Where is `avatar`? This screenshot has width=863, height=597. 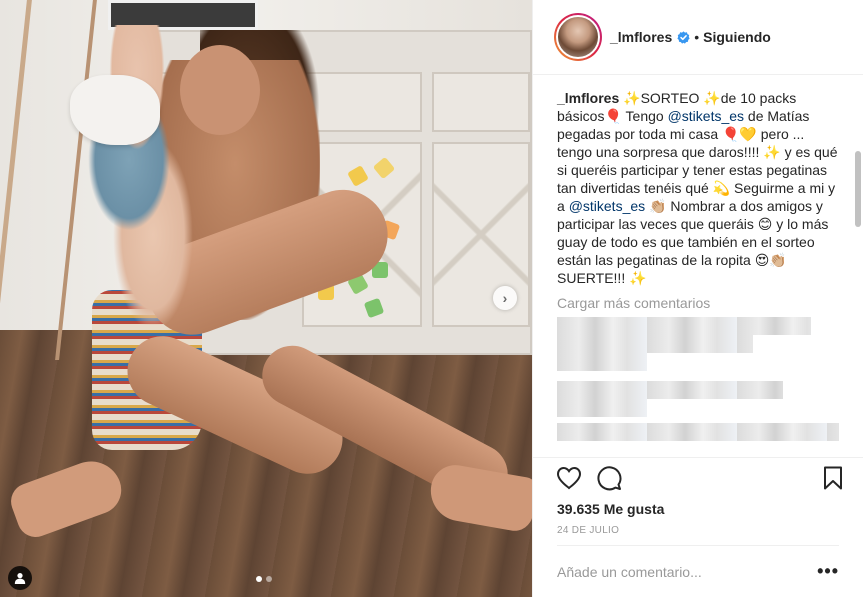
avatar is located at coordinates (578, 37).